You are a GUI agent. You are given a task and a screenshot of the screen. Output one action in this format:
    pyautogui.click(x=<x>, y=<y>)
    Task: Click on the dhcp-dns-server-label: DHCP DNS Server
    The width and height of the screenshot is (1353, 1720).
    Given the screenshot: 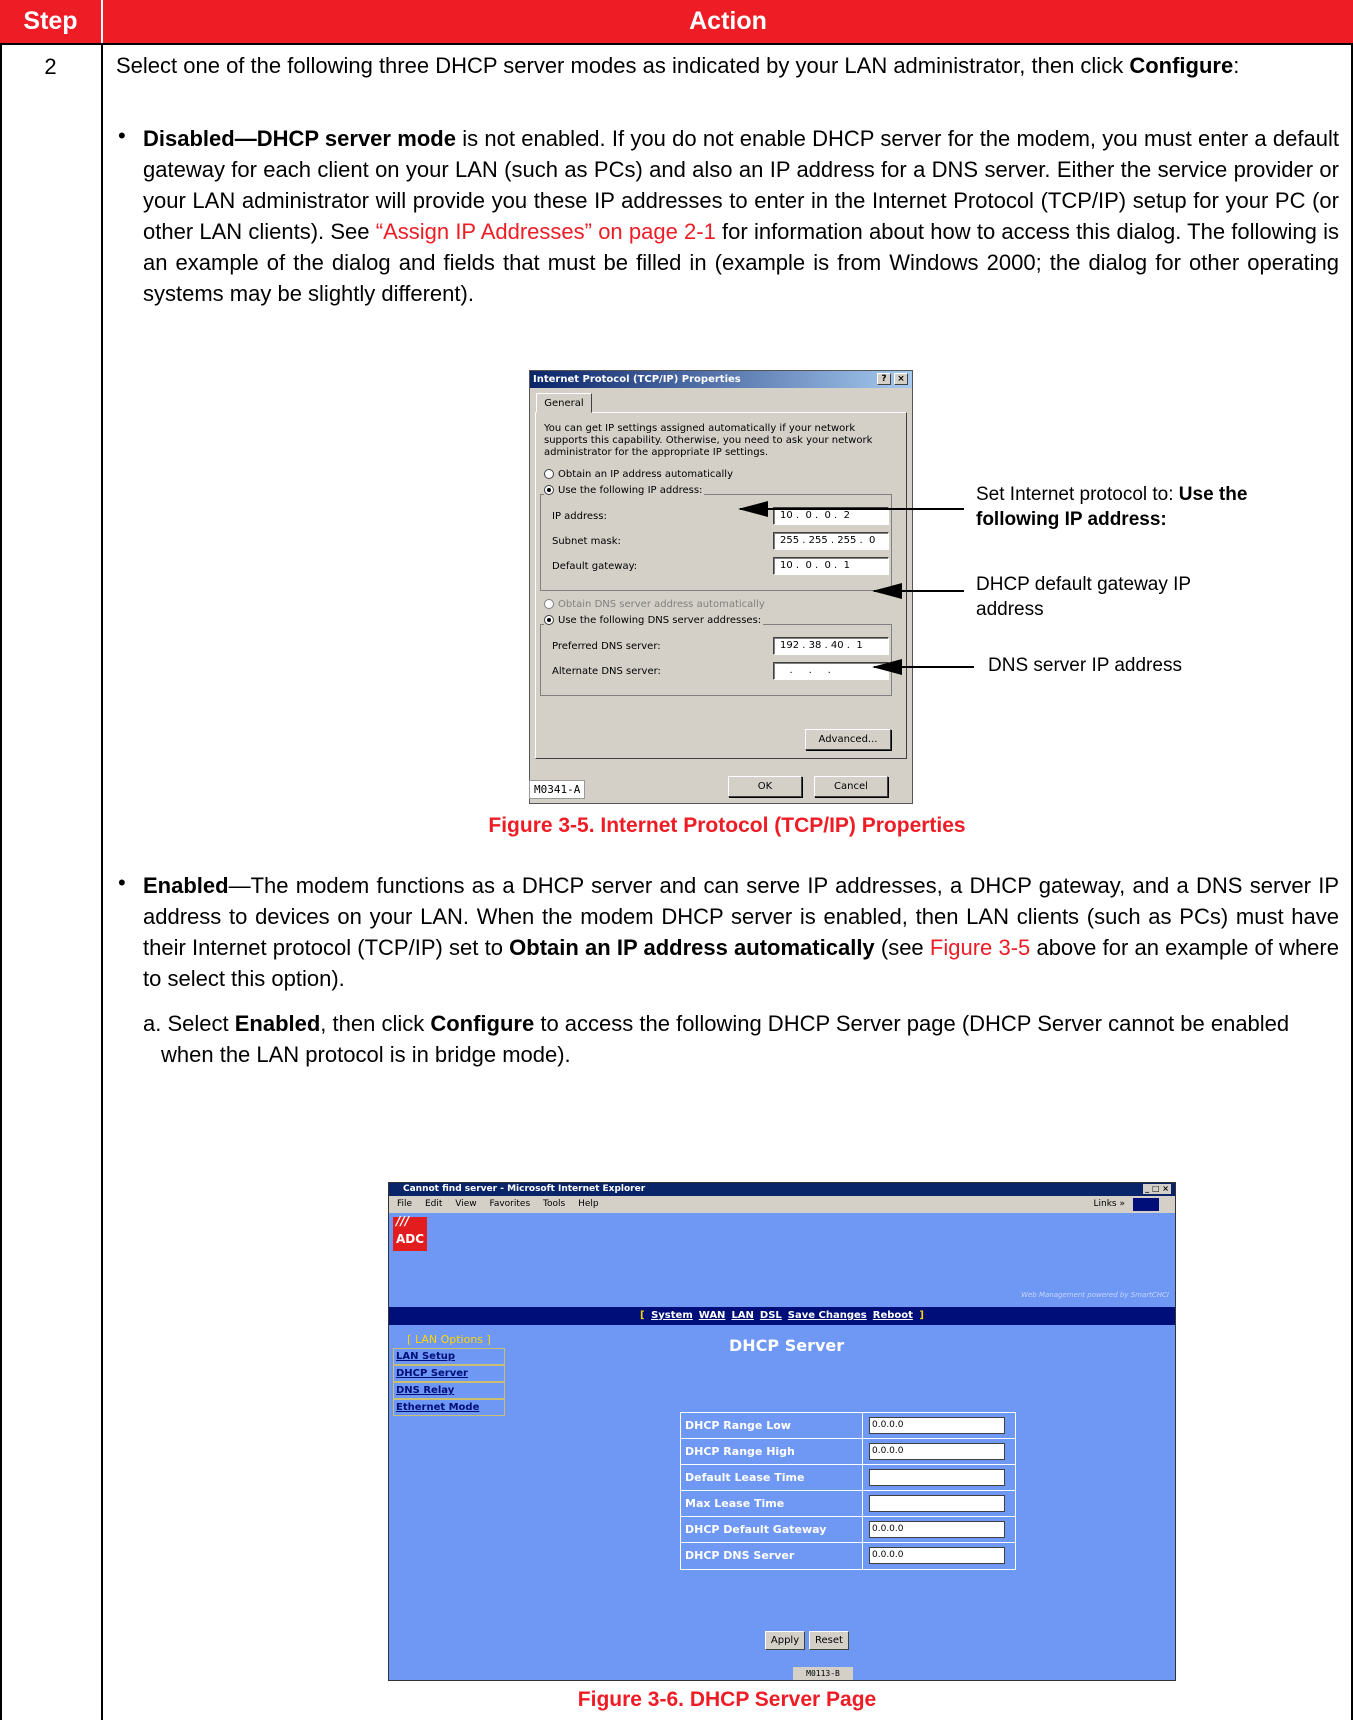 What is the action you would take?
    pyautogui.click(x=772, y=1556)
    